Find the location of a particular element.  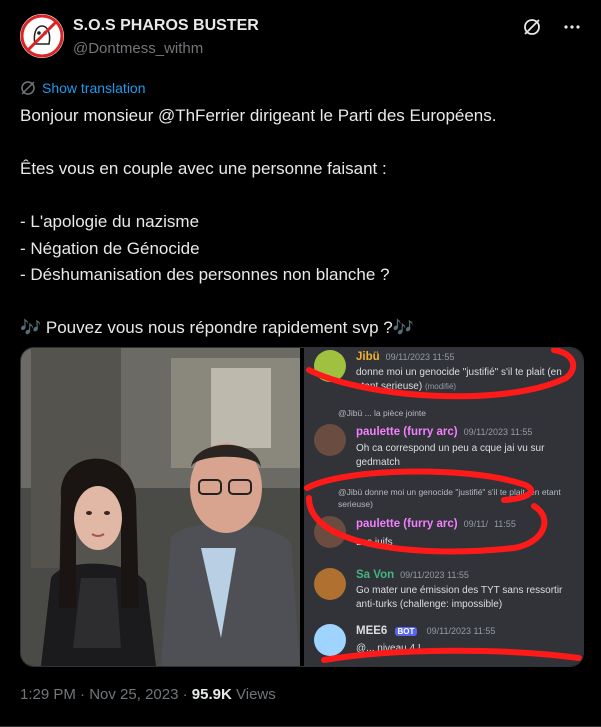

discord-message-text: @... niveau 4 ! is located at coordinates (388, 648).